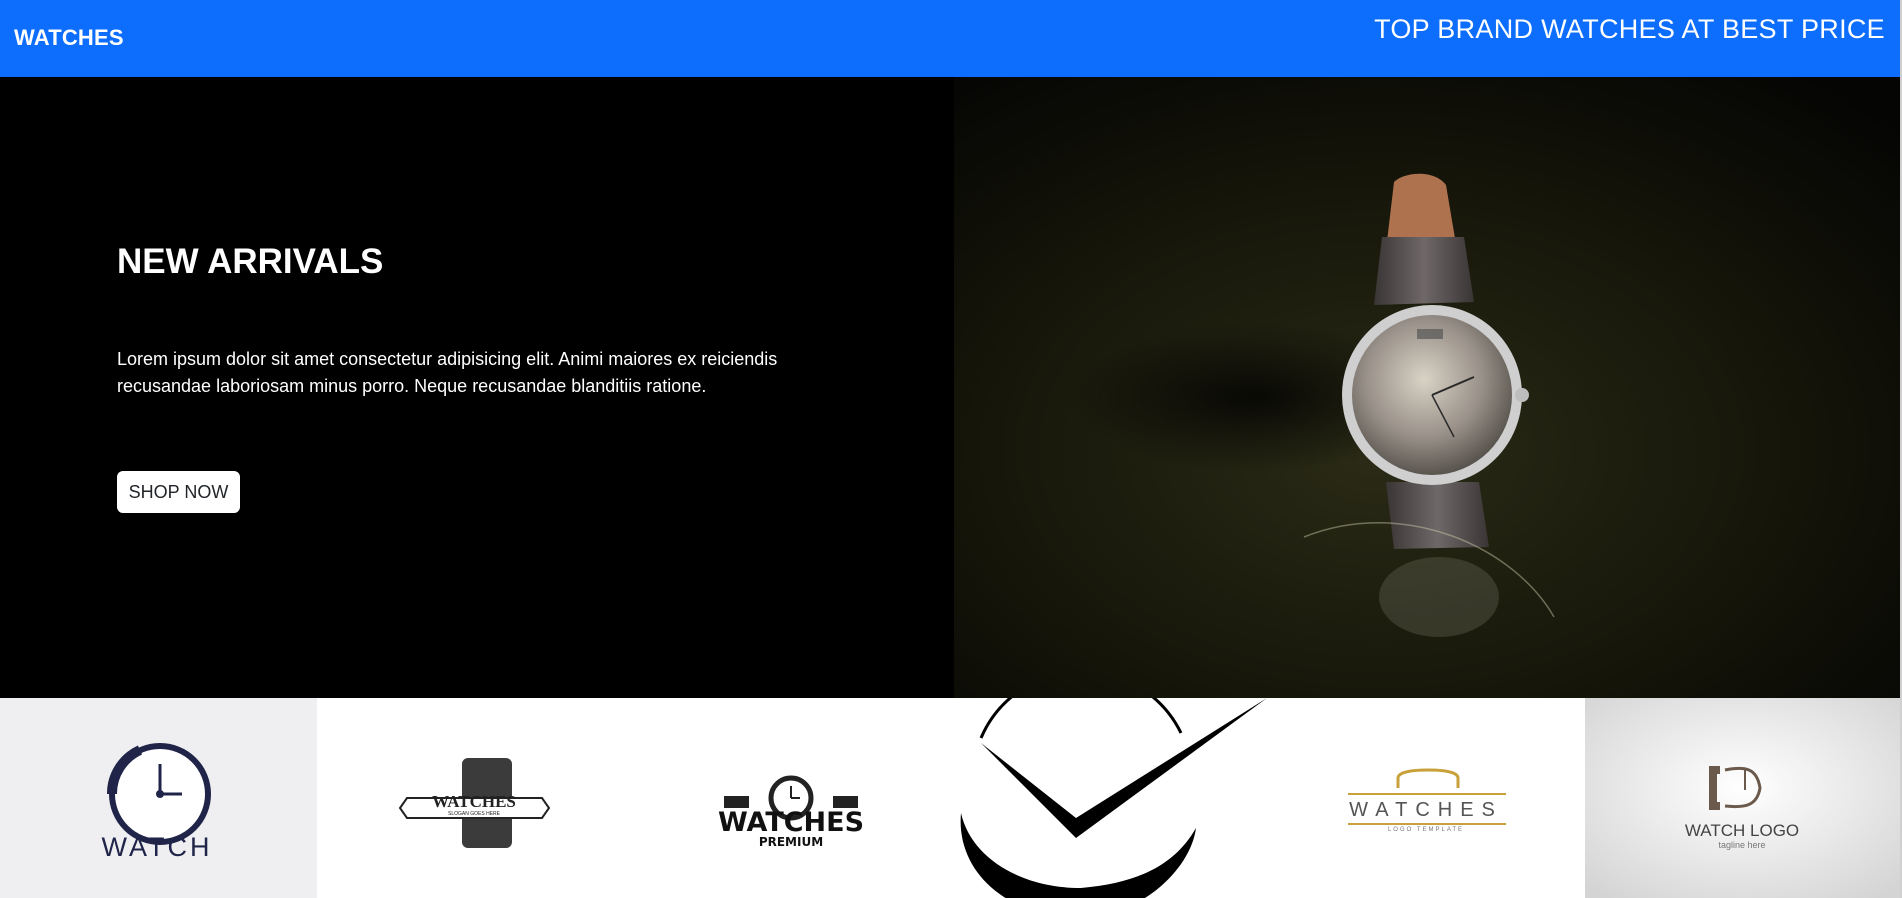 The width and height of the screenshot is (1902, 898). Describe the element at coordinates (1742, 830) in the screenshot. I see `watch-logo-tagline-text: WATCH LOGO` at that location.